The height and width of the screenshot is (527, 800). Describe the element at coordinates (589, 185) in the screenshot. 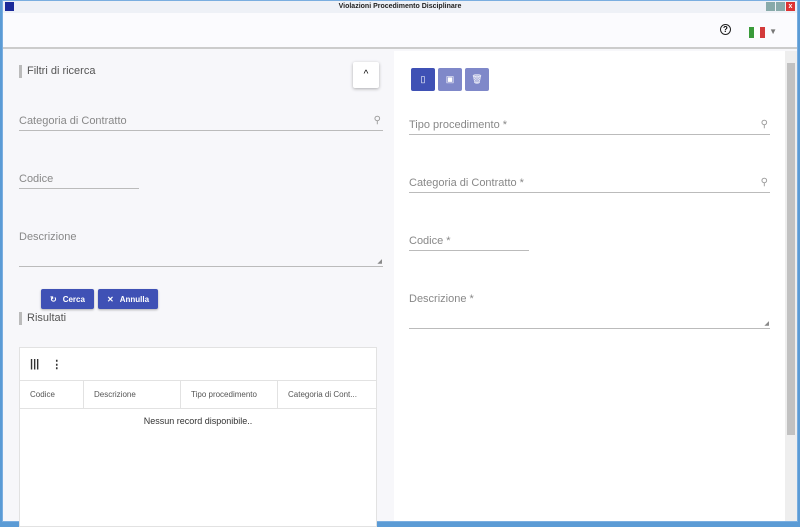

I see `form-categoria-field: Categoria di Contratto * ⚲` at that location.